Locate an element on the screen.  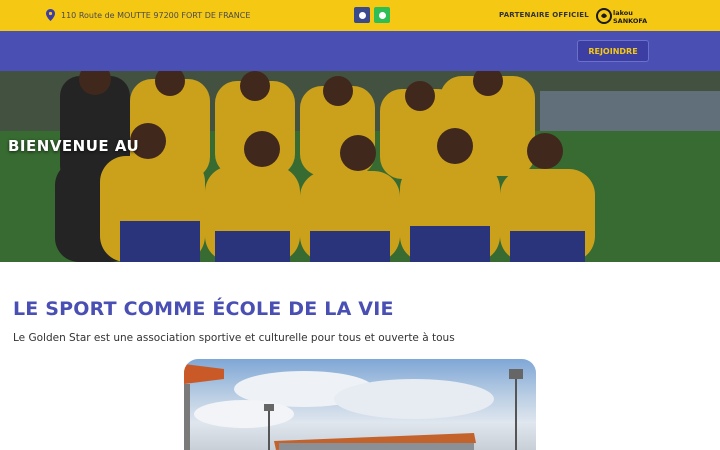
address: 110 Route de MOUTTE 97200 FORT DE FRANCE is located at coordinates (148, 15).